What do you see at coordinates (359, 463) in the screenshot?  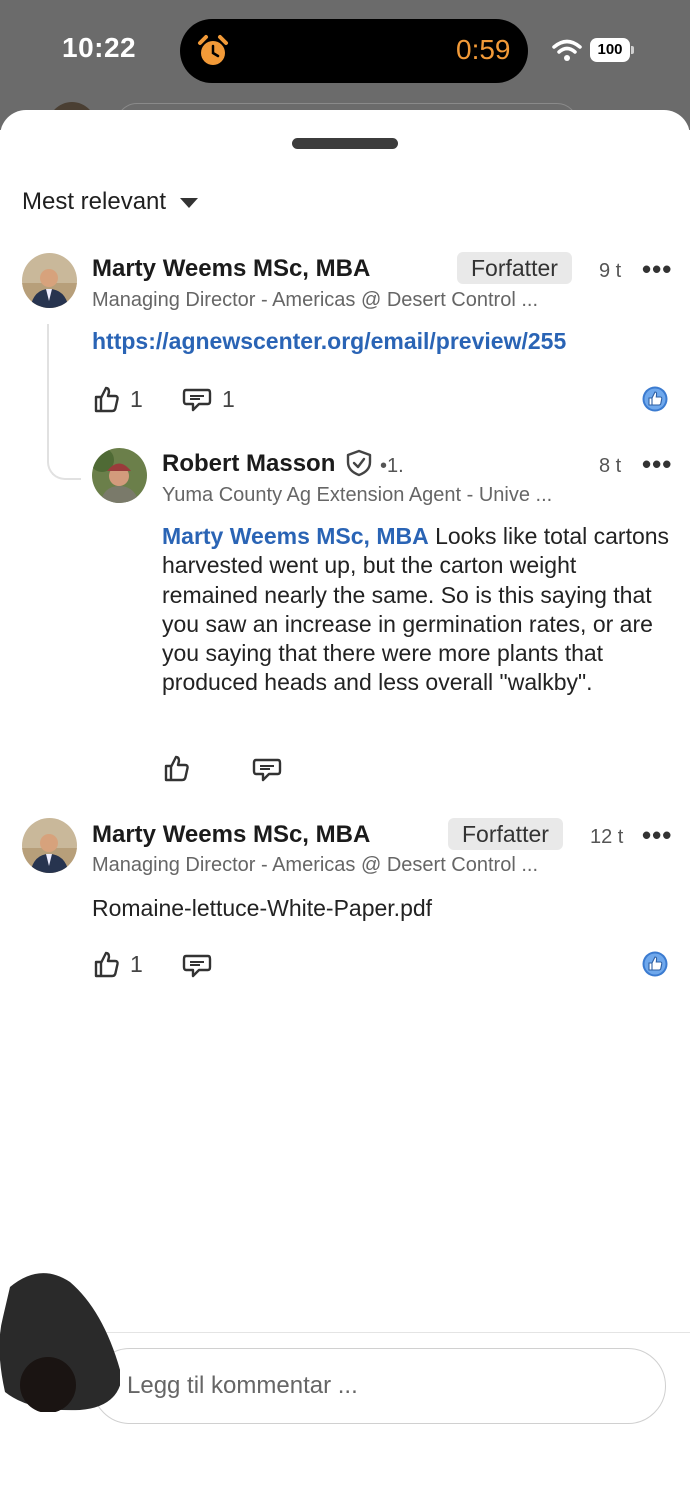 I see `verified-shield-icon` at bounding box center [359, 463].